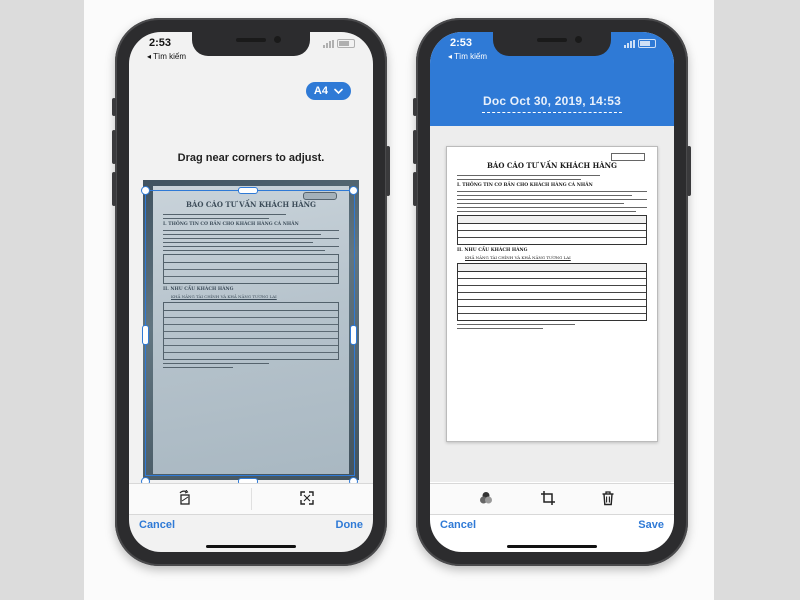 The width and height of the screenshot is (800, 600). I want to click on right-background-band, so click(757, 300).